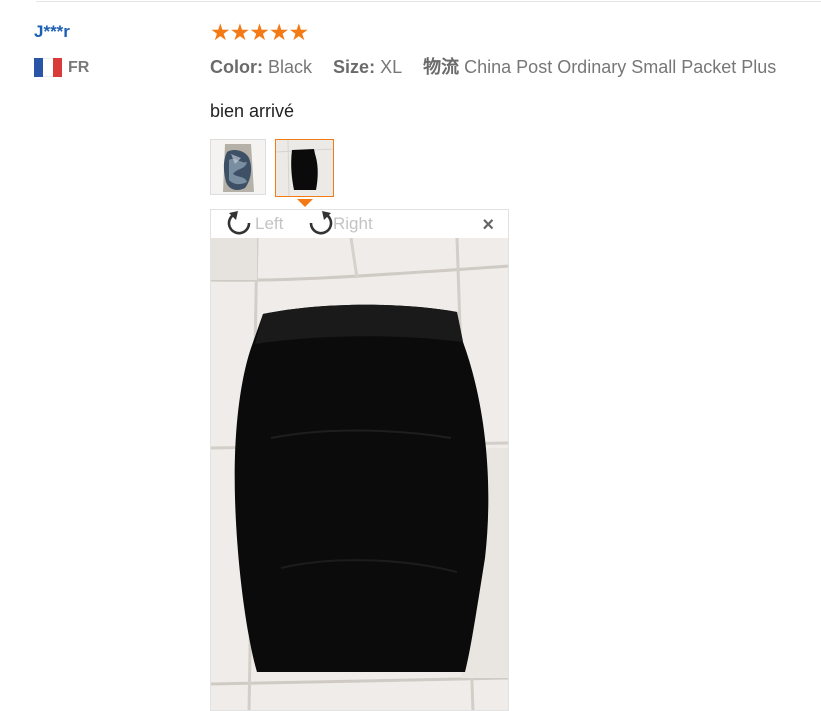 This screenshot has width=821, height=711. I want to click on attr-color-value: Black, so click(290, 67).